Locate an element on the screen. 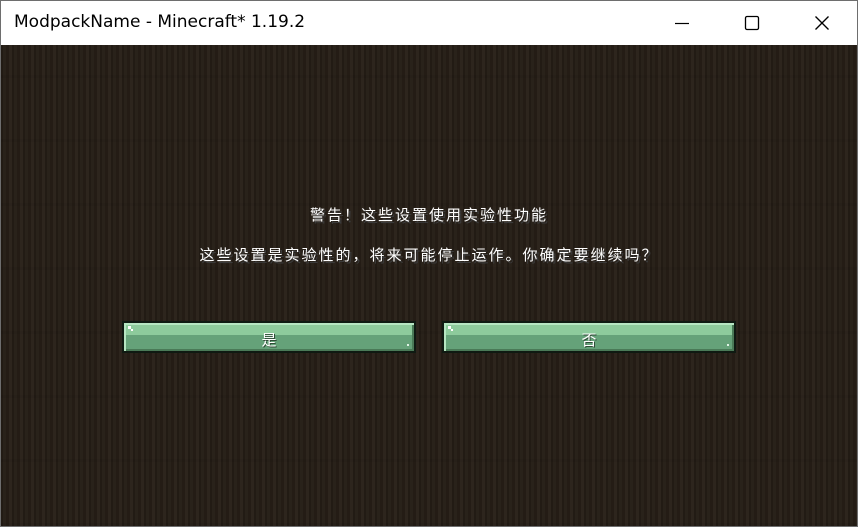 The width and height of the screenshot is (858, 527). close-button is located at coordinates (822, 23).